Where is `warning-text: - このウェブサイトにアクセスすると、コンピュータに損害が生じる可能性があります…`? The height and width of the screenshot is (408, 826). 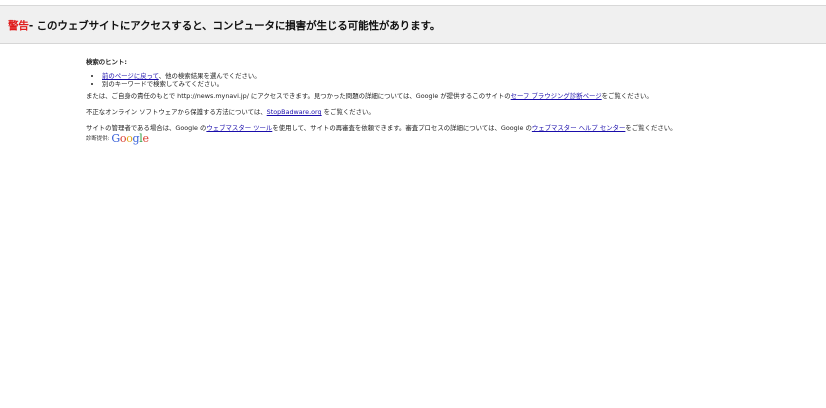
warning-text: - このウェブサイトにアクセスすると、コンピュータに損害が生じる可能性があります… is located at coordinates (234, 26).